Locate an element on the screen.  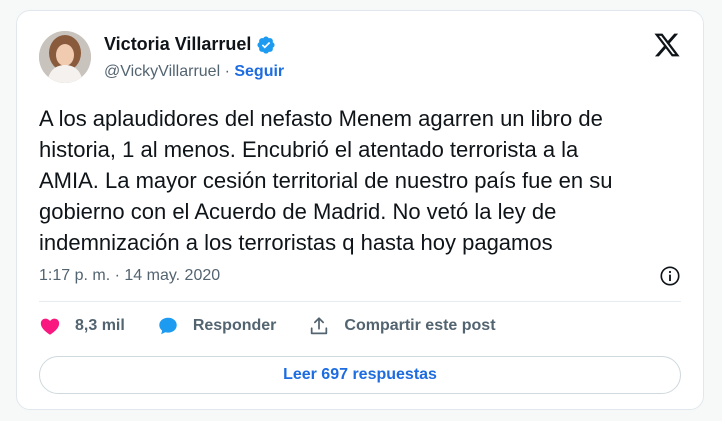
divider is located at coordinates (360, 301).